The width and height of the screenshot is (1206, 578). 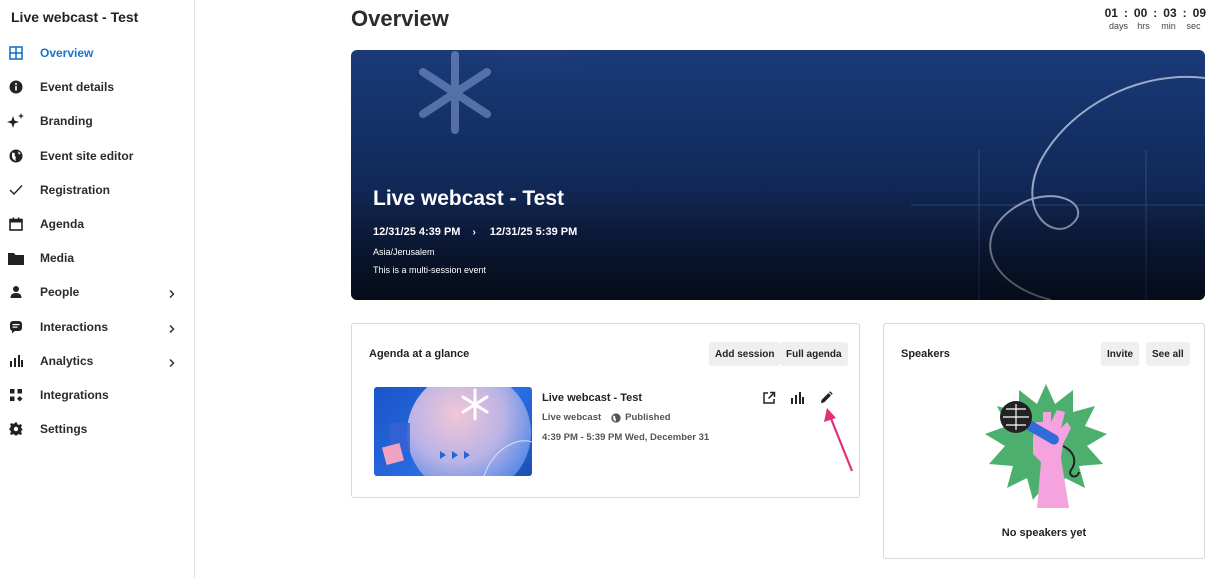 I want to click on banner-title: Live webcast - Test, so click(x=469, y=198).